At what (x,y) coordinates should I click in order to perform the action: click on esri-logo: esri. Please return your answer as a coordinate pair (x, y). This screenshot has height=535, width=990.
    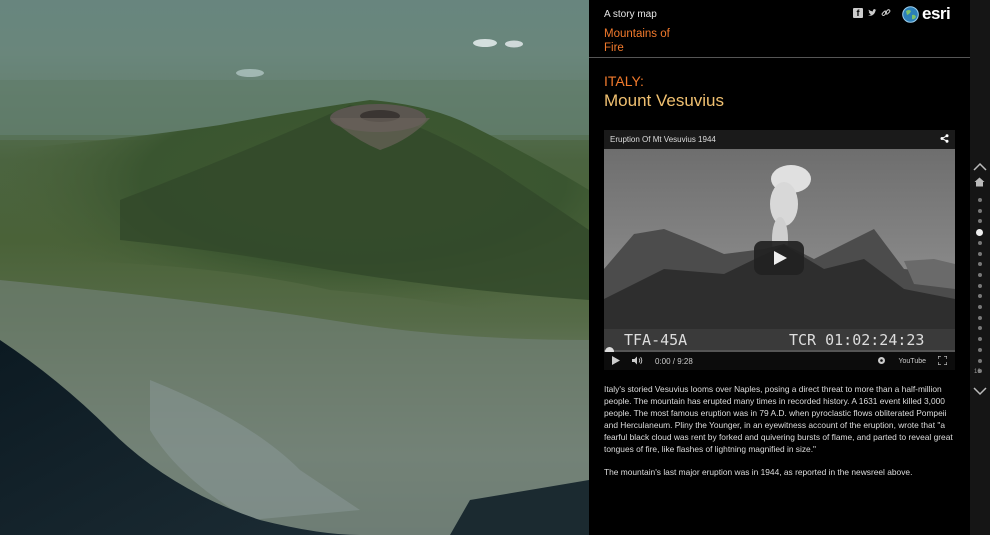
    Looking at the image, I should click on (926, 14).